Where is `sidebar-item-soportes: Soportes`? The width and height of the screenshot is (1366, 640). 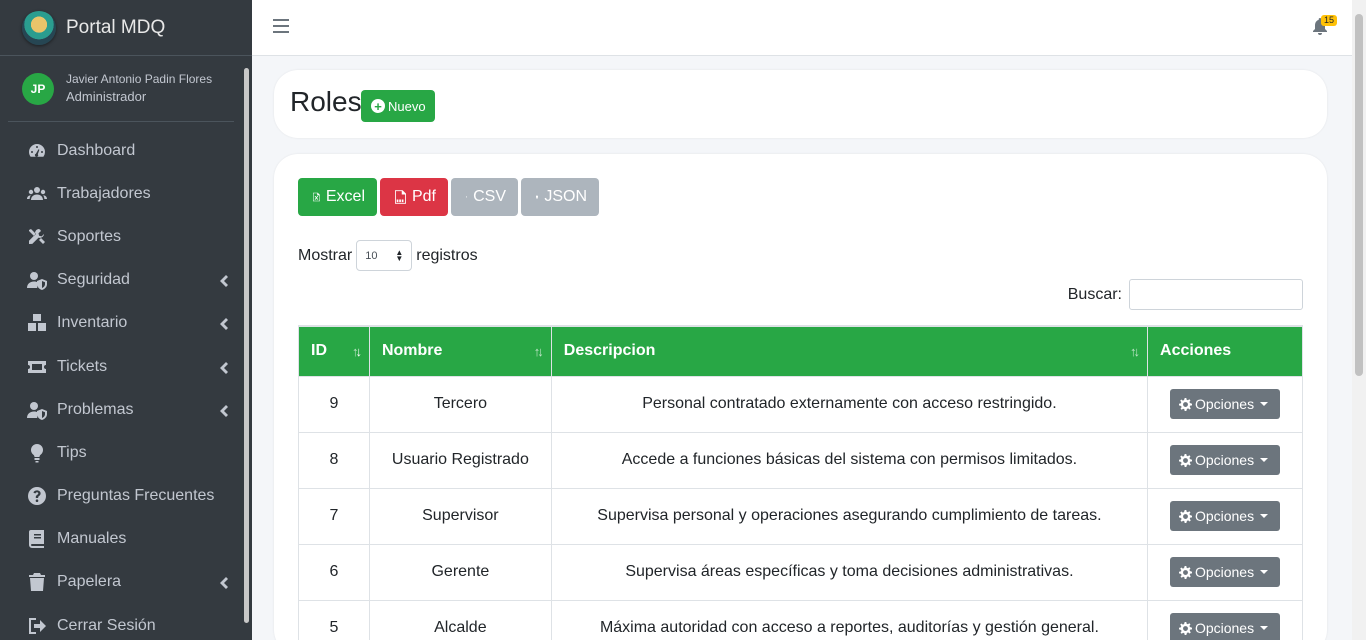 sidebar-item-soportes: Soportes is located at coordinates (126, 236).